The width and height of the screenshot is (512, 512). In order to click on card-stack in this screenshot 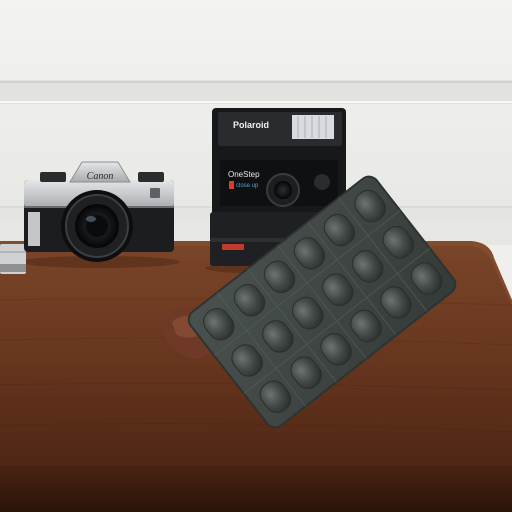, I will do `click(13, 259)`.